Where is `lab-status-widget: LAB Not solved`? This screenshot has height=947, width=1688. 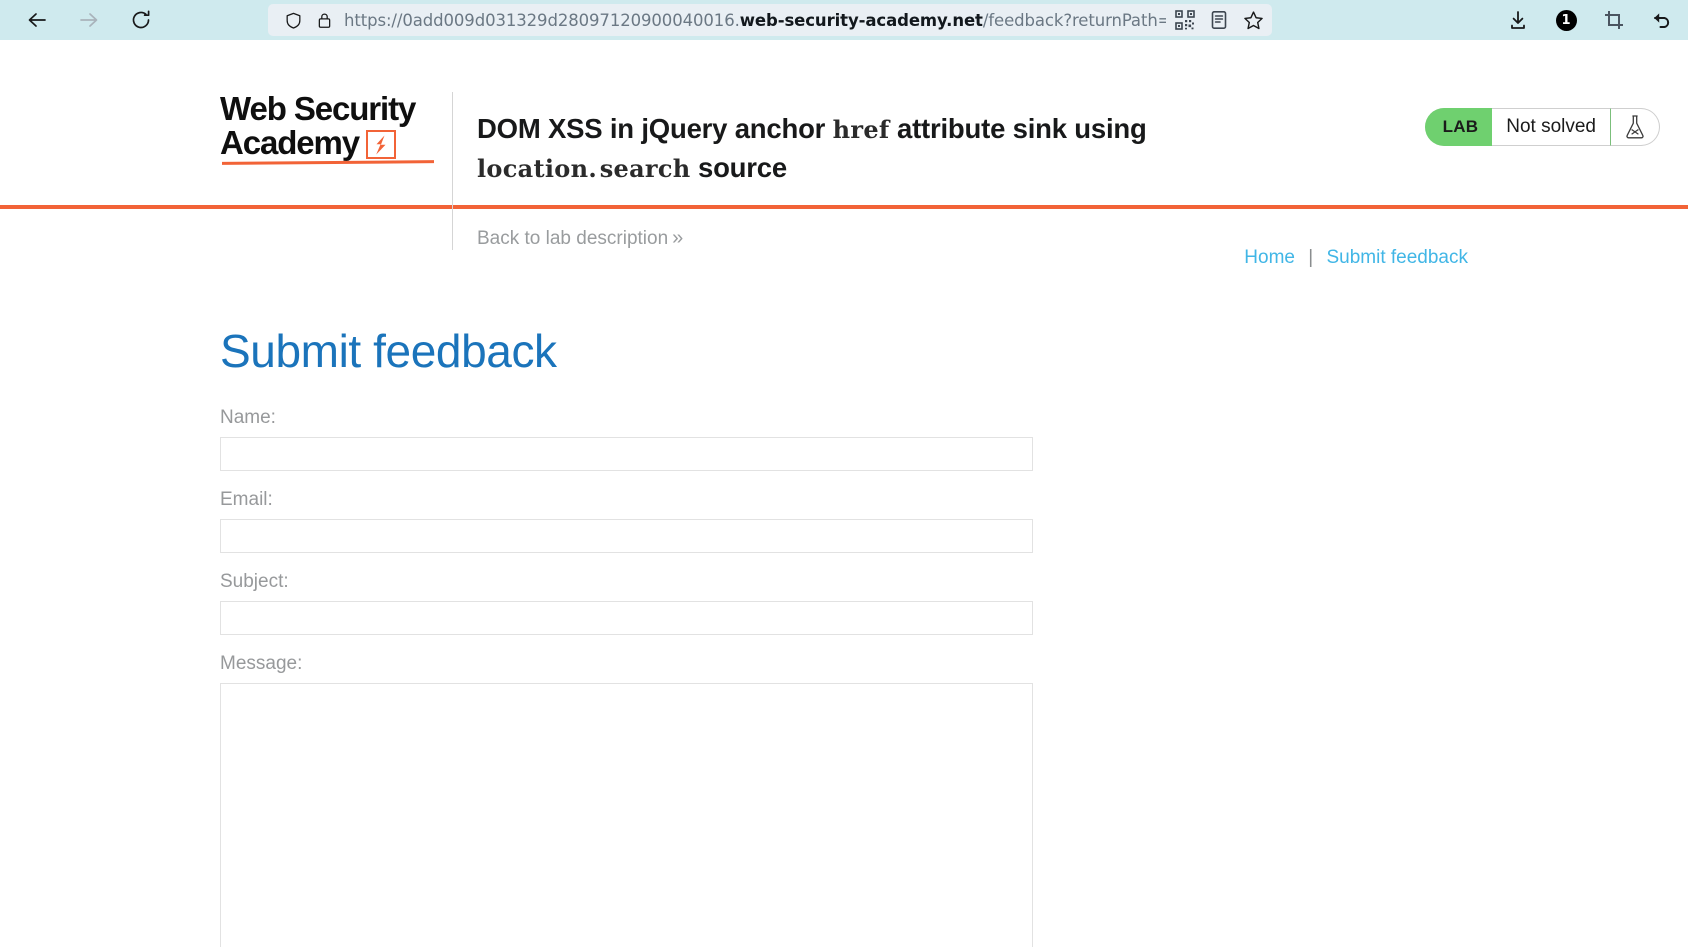 lab-status-widget: LAB Not solved is located at coordinates (1542, 127).